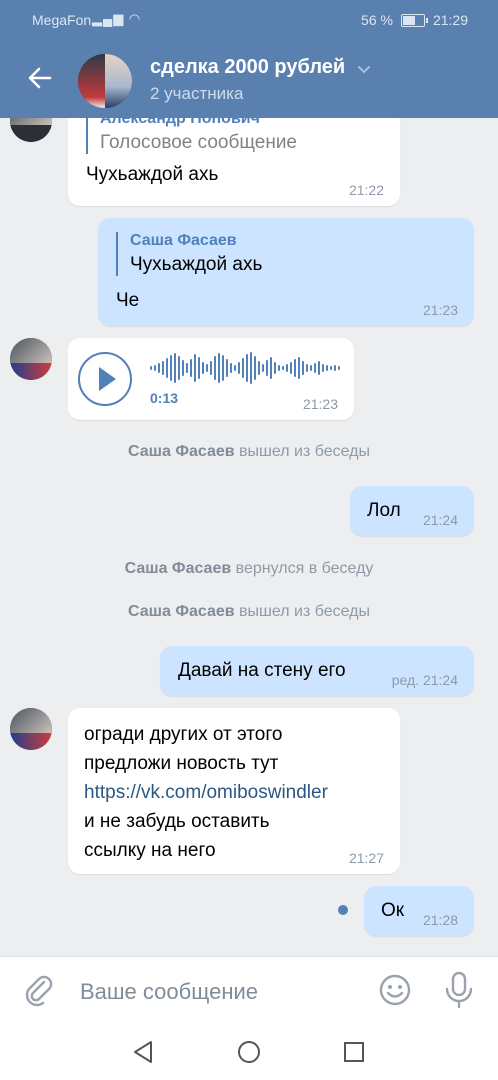 The width and height of the screenshot is (498, 1080). Describe the element at coordinates (152, 174) in the screenshot. I see `message-text: Чухьаждой ахь` at that location.